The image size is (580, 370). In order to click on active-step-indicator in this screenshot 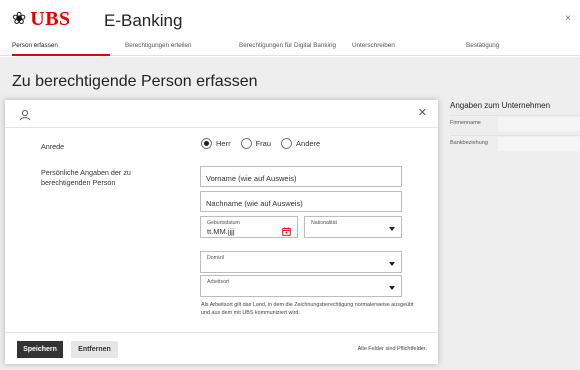, I will do `click(61, 55)`.